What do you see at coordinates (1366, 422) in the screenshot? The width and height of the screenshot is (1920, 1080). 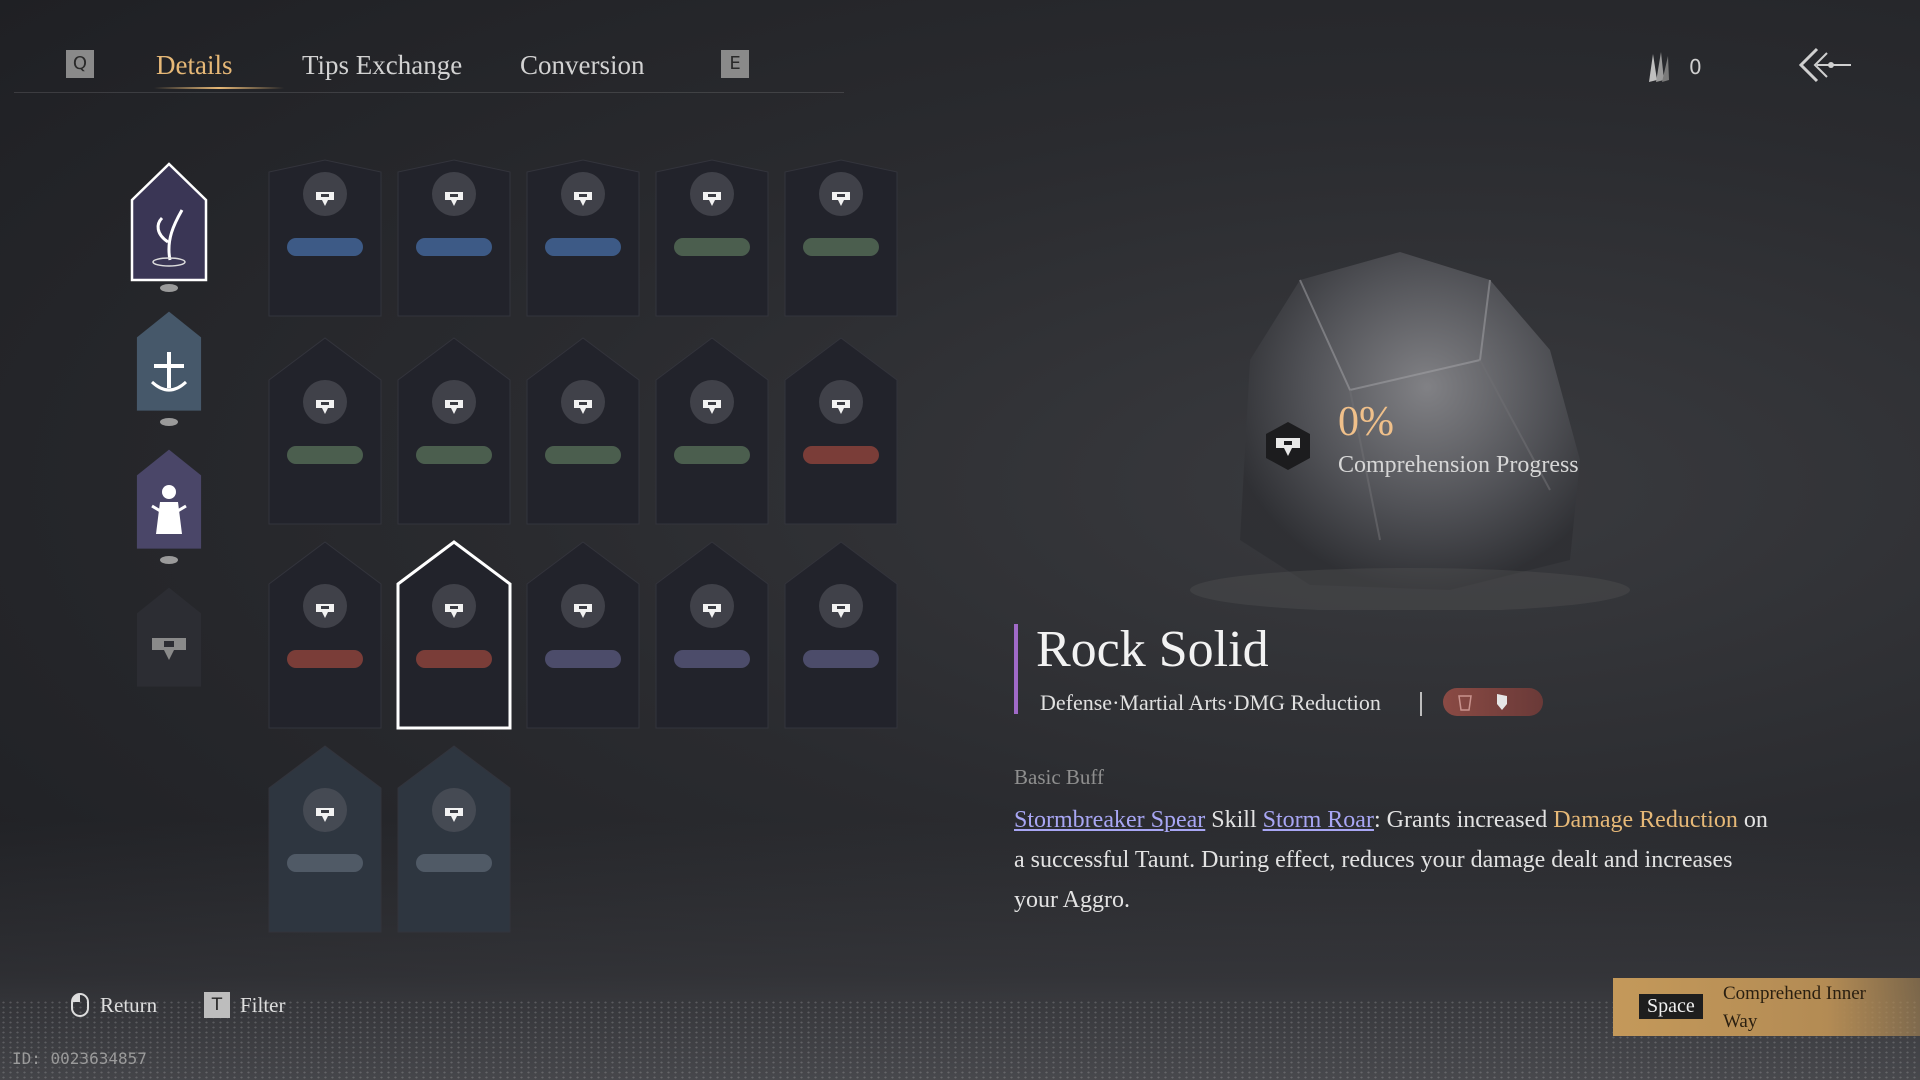 I see `comprehension-progress-value: 0%` at bounding box center [1366, 422].